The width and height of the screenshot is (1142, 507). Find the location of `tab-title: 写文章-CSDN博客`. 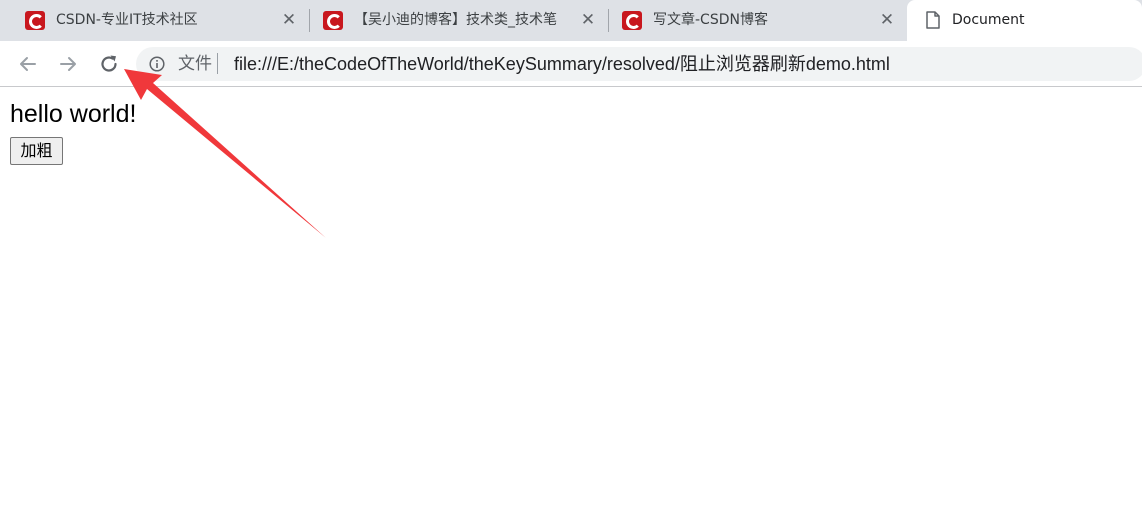

tab-title: 写文章-CSDN博客 is located at coordinates (710, 20).